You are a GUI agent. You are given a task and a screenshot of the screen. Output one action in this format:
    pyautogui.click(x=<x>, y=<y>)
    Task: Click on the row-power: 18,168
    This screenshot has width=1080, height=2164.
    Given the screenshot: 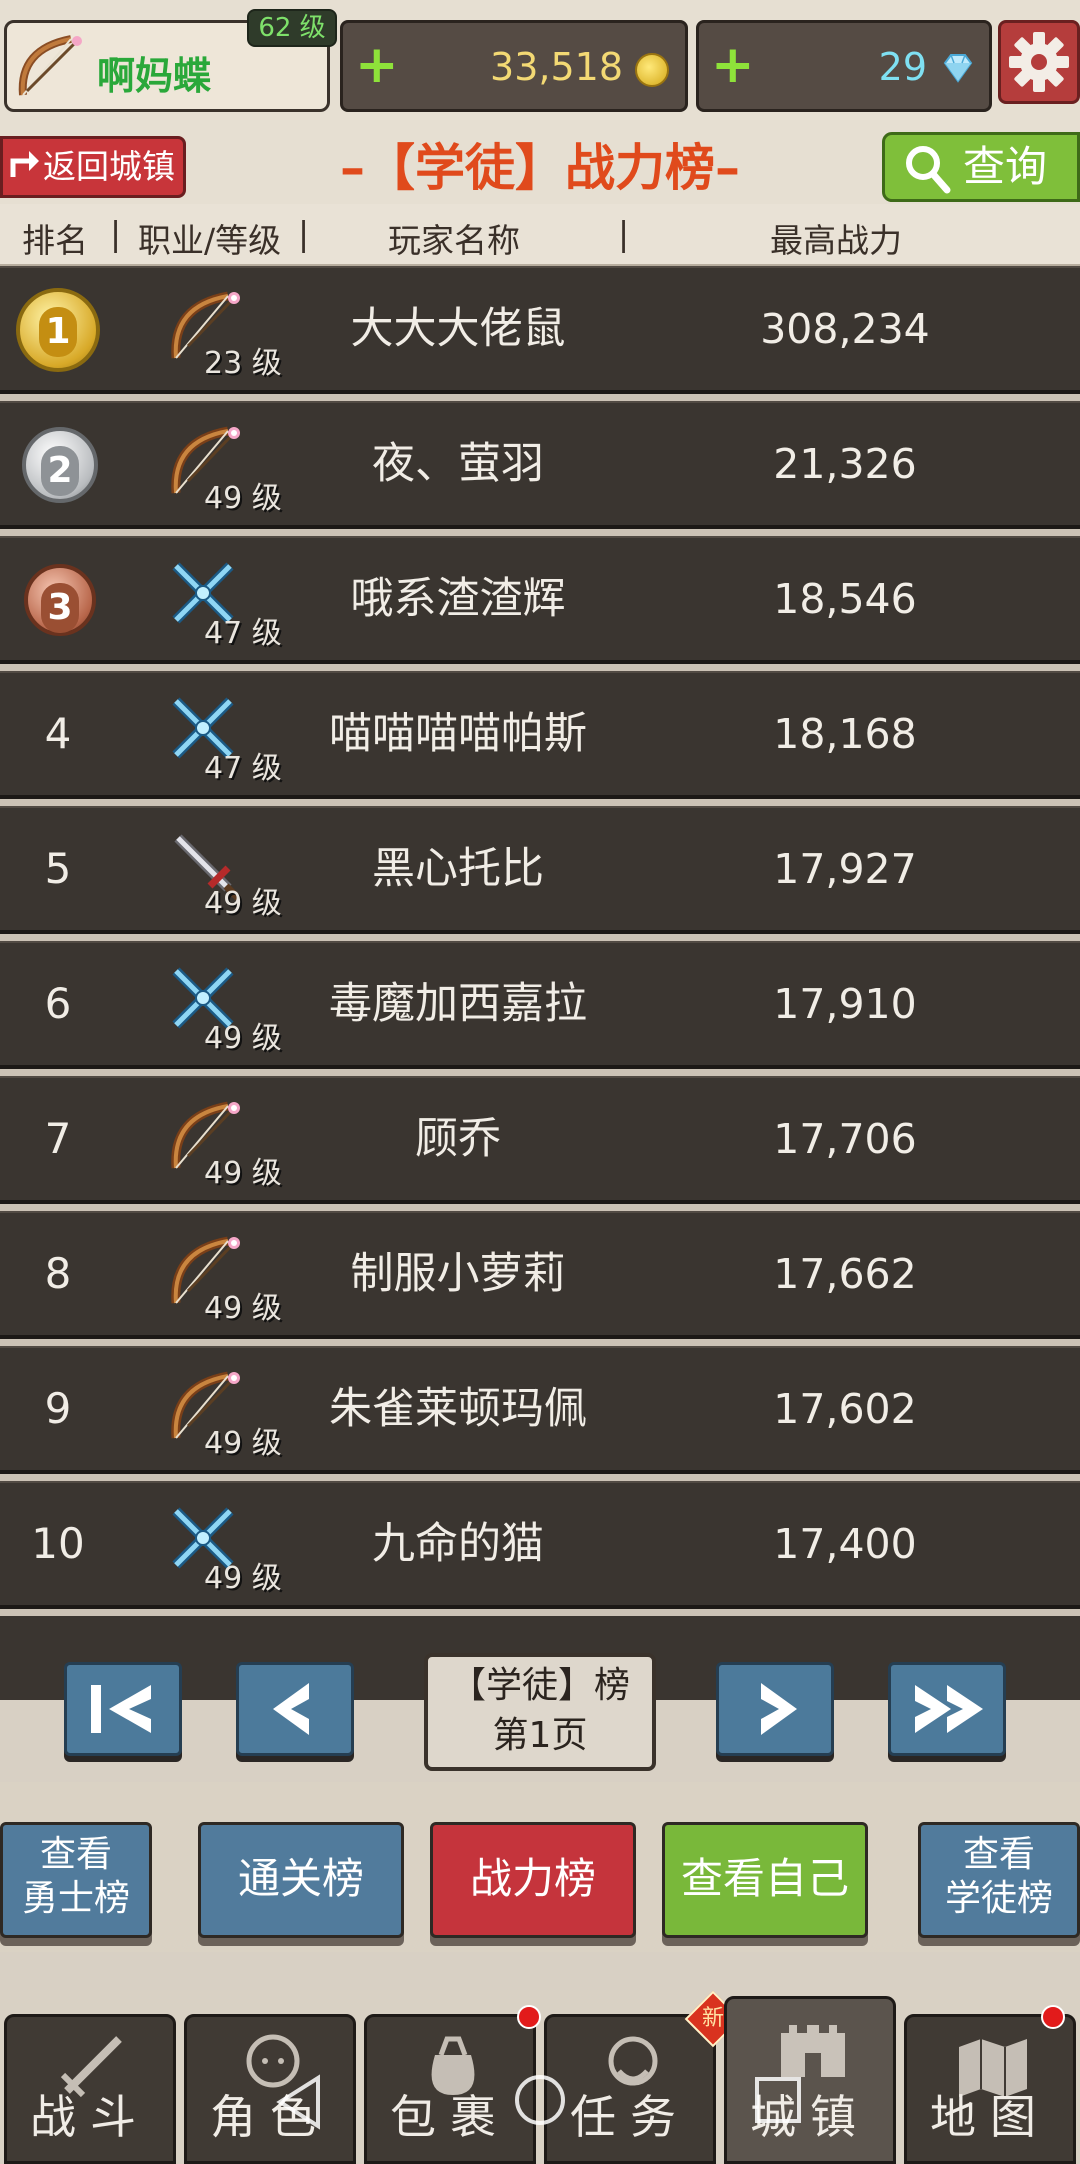 What is the action you would take?
    pyautogui.click(x=845, y=734)
    